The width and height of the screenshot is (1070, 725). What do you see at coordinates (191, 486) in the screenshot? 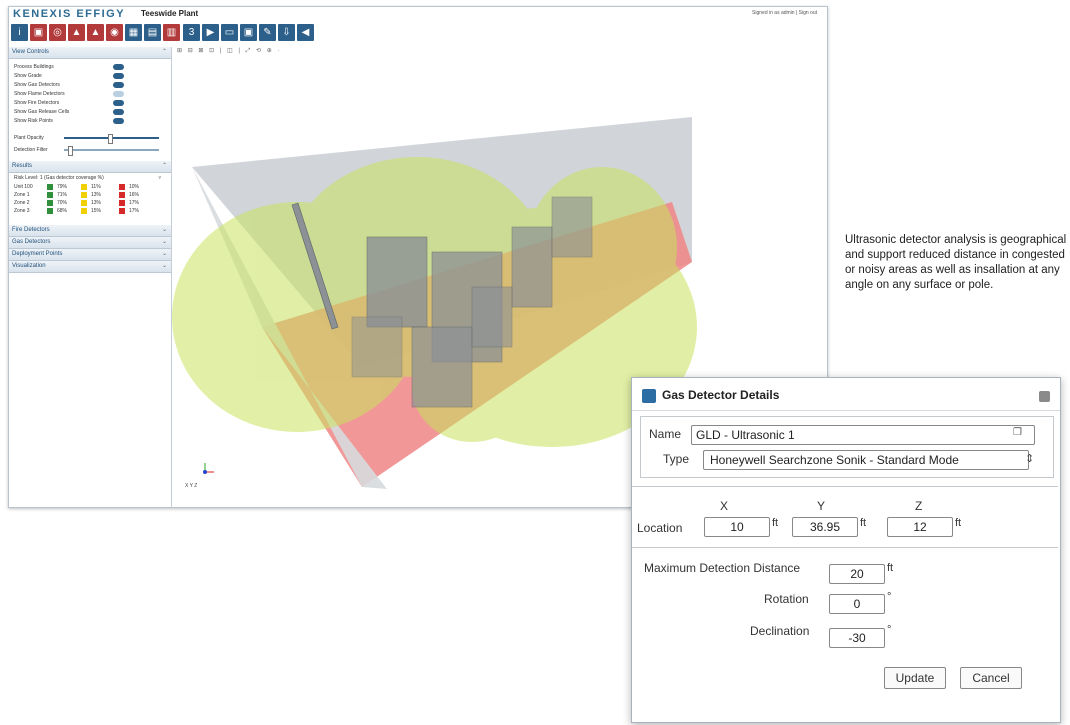
I see `axis-label: X Y Z` at bounding box center [191, 486].